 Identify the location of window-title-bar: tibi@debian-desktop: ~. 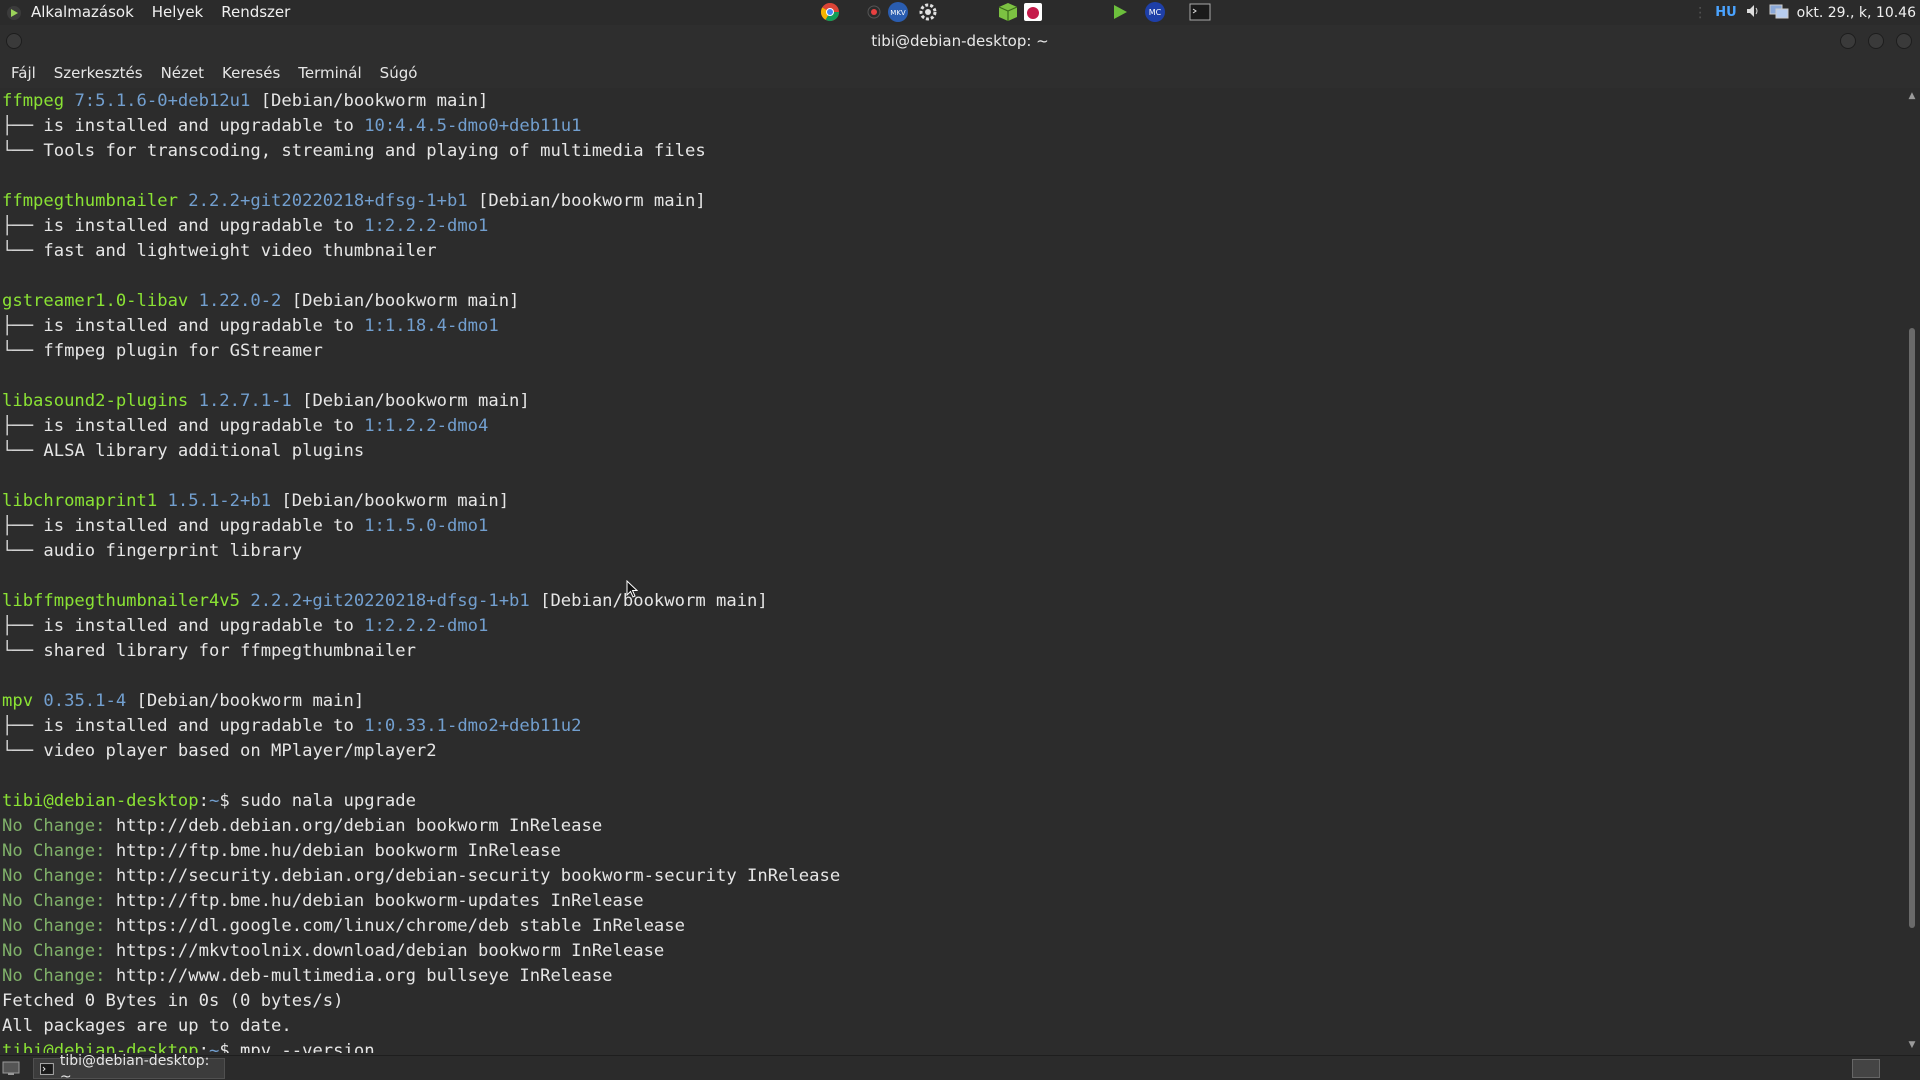
(960, 41).